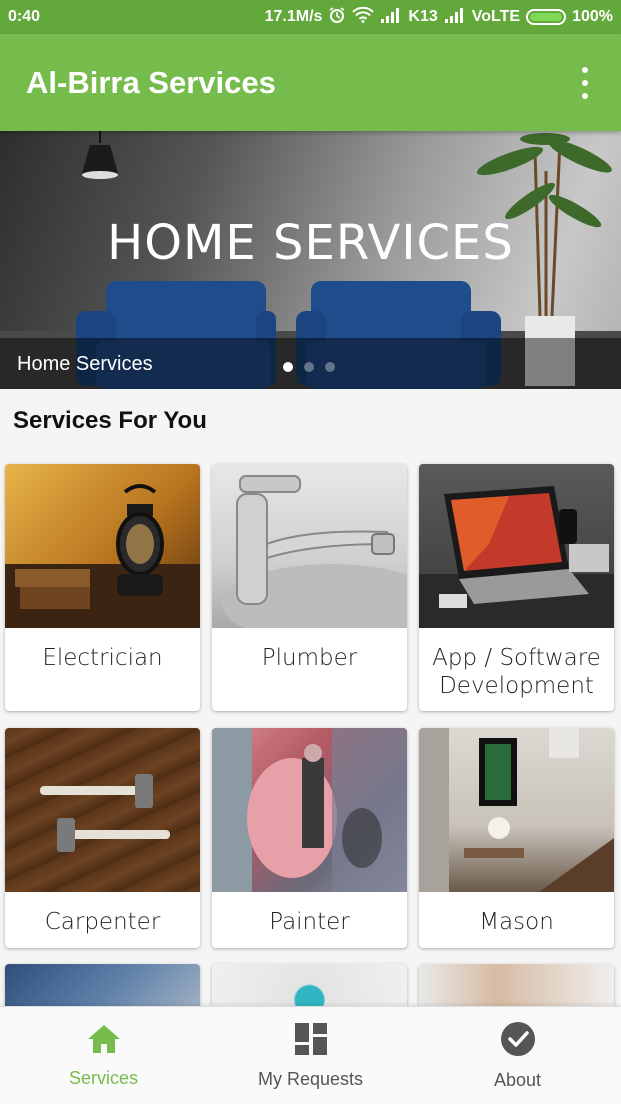 This screenshot has width=621, height=1104. What do you see at coordinates (423, 16) in the screenshot?
I see `carrier-name: K13` at bounding box center [423, 16].